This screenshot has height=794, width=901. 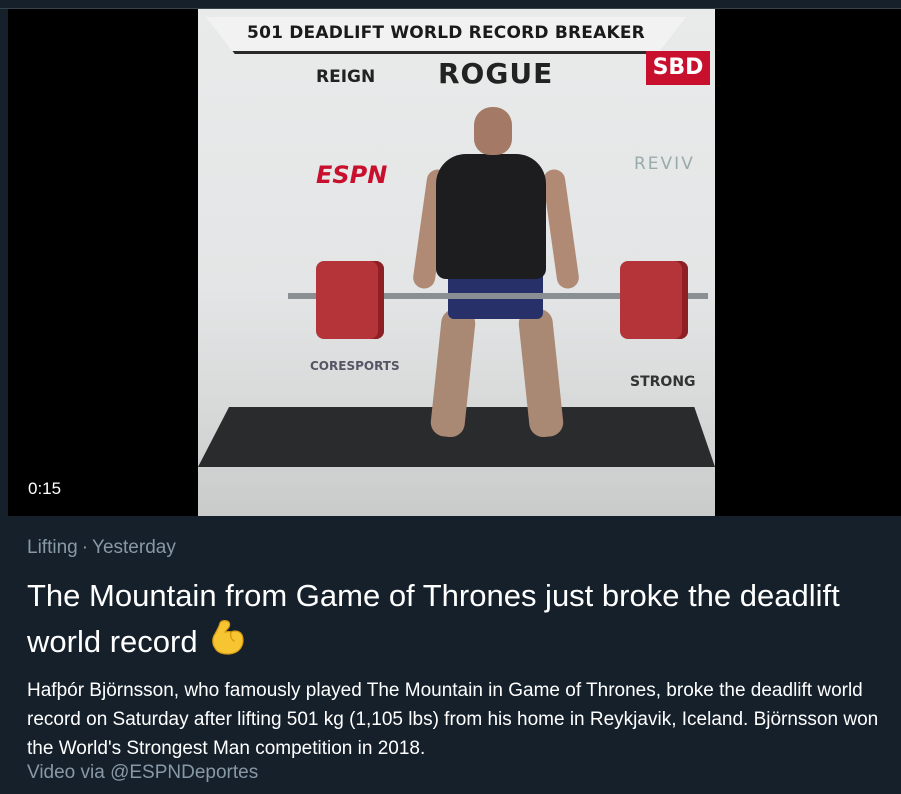 What do you see at coordinates (352, 175) in the screenshot?
I see `sponsor-espn-logo: ESPN` at bounding box center [352, 175].